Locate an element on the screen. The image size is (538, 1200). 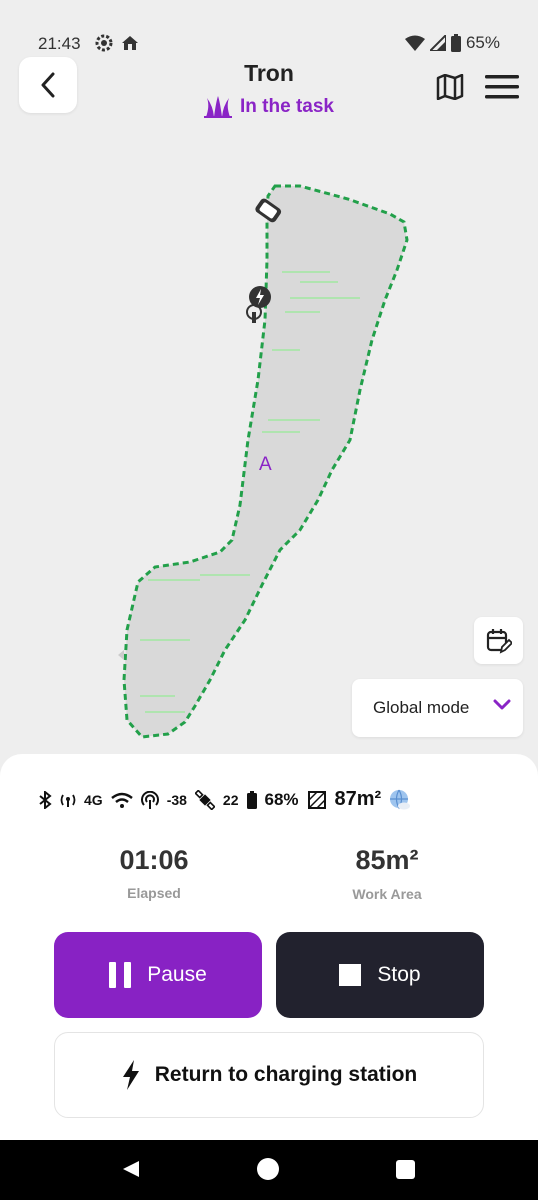
zone-label: A is located at coordinates (265, 464).